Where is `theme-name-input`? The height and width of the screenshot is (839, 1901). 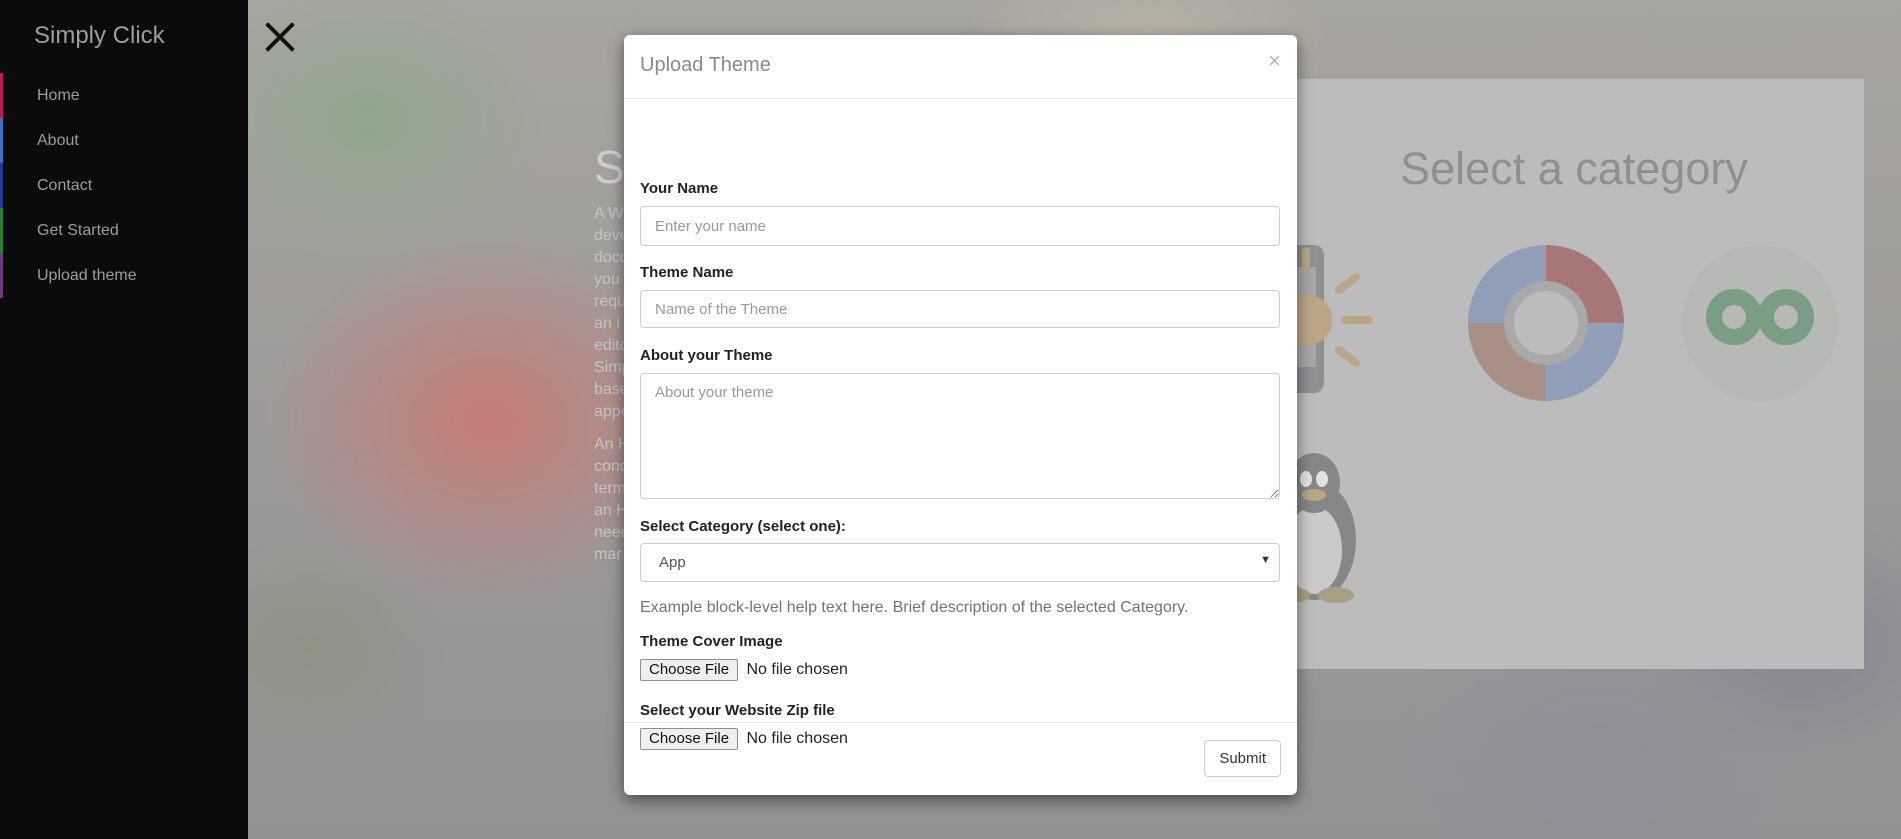
theme-name-input is located at coordinates (960, 309).